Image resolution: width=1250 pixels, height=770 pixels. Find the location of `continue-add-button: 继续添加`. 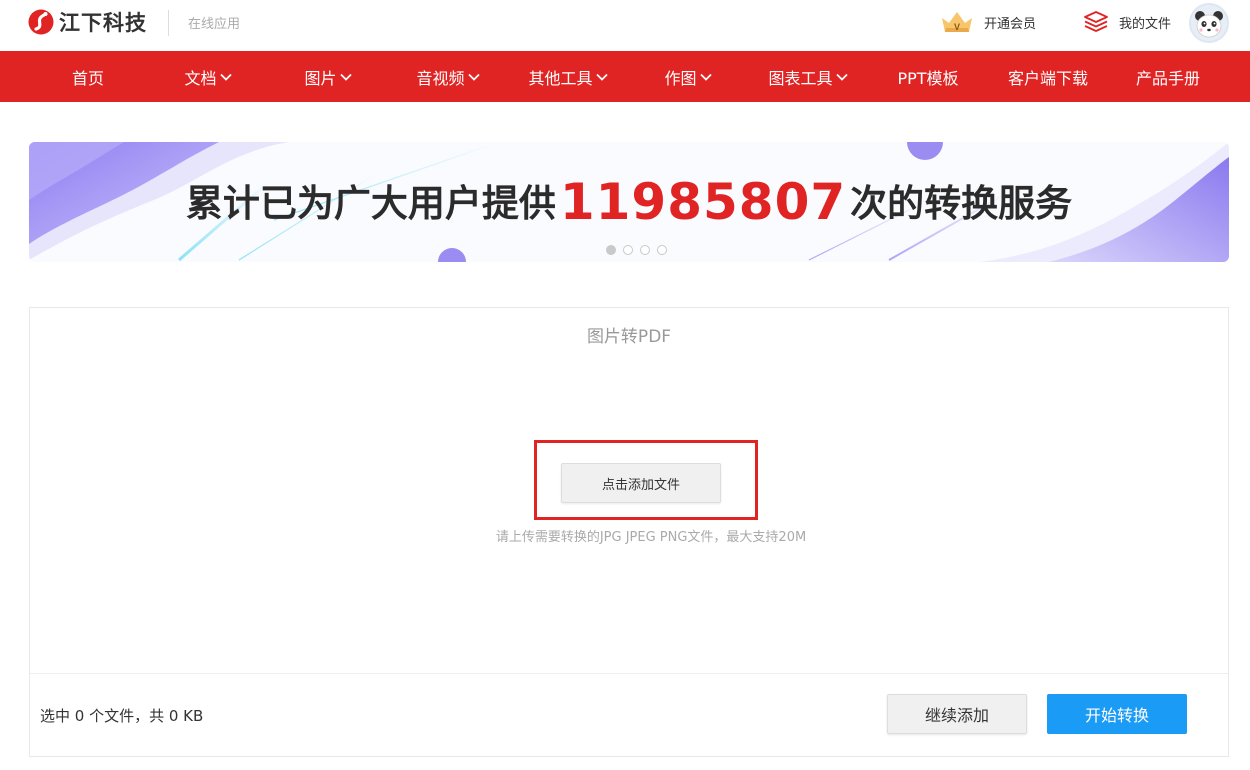

continue-add-button: 继续添加 is located at coordinates (957, 714).